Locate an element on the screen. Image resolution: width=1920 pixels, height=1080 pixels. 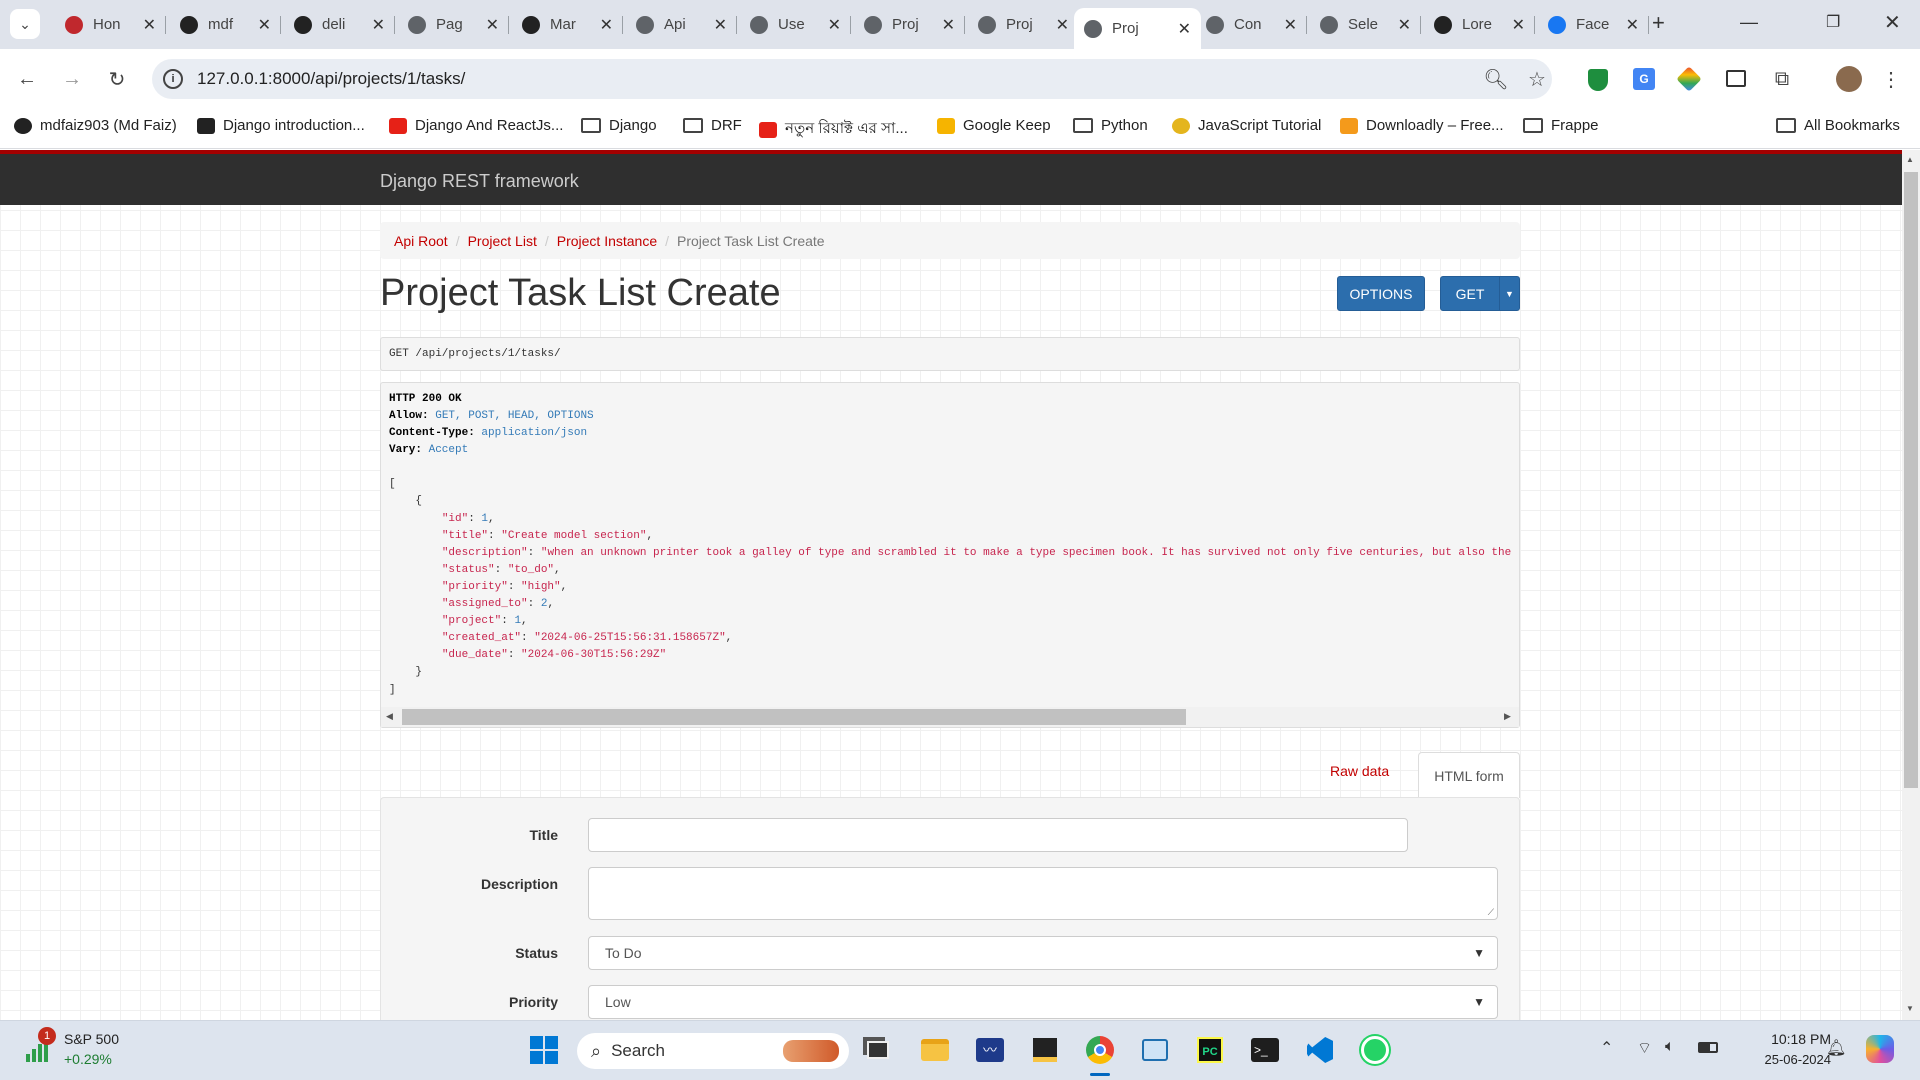
bookmark-item: Python is located at coordinates (1110, 125).